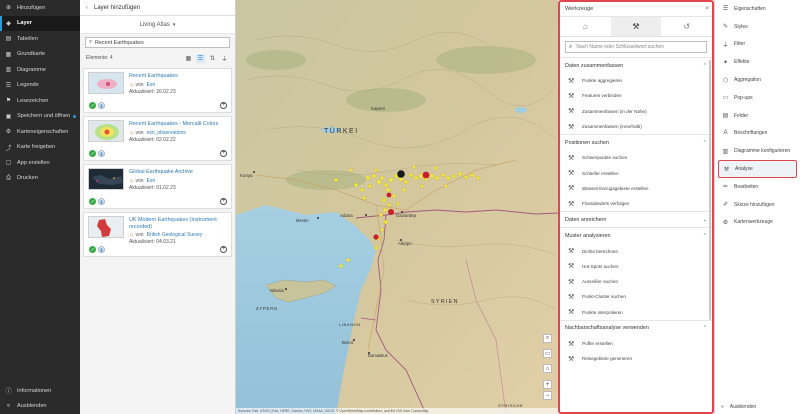  I want to click on rightbar-item-beschriftungen: A Beschriftungen, so click(757, 134).